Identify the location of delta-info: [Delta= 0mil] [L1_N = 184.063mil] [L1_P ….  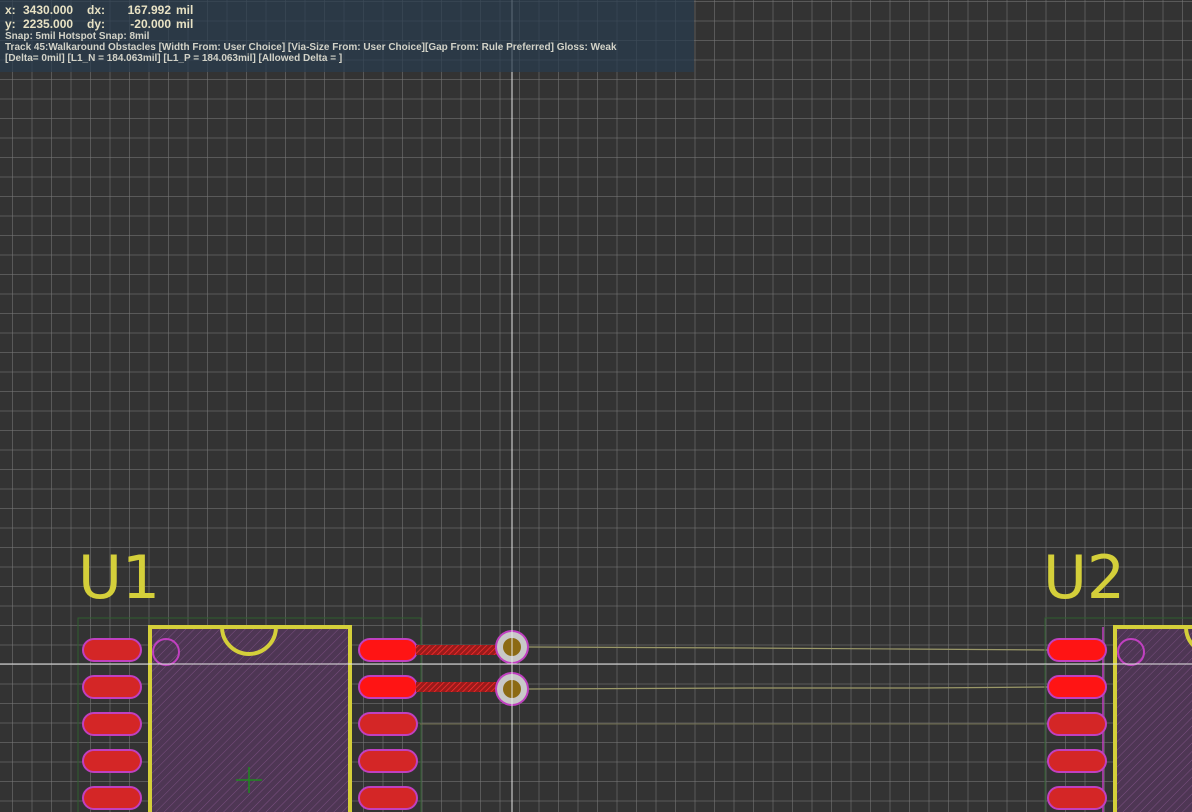
(174, 58).